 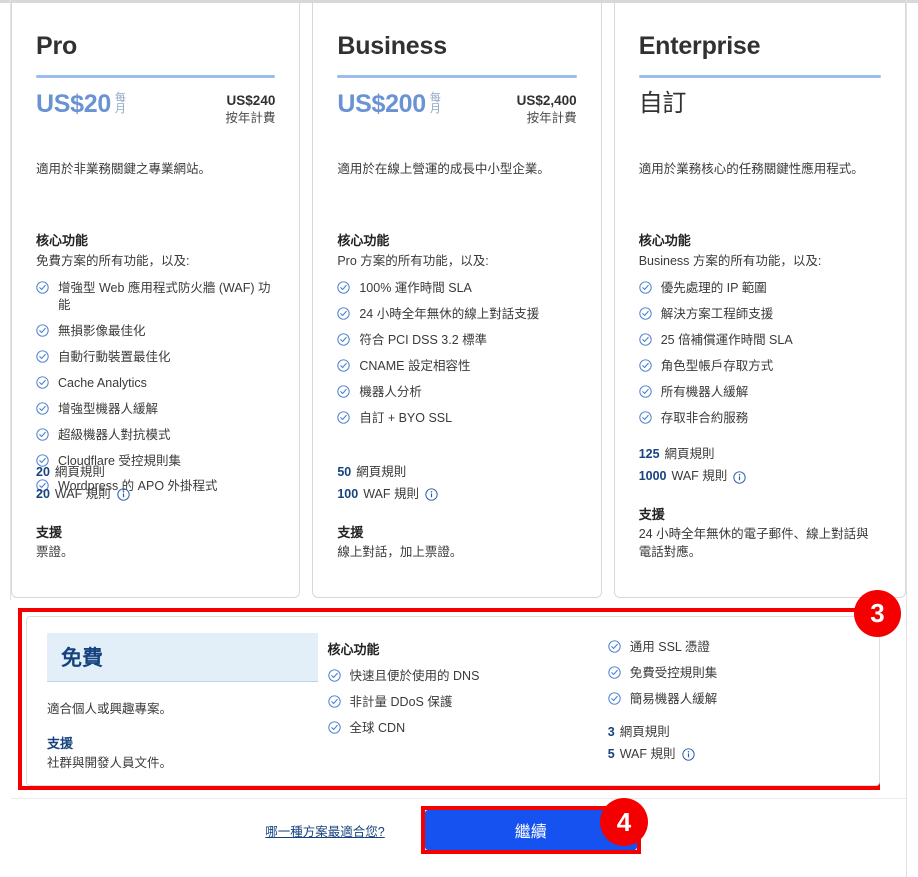 What do you see at coordinates (673, 698) in the screenshot?
I see `feature-label: 簡易機器人緩解` at bounding box center [673, 698].